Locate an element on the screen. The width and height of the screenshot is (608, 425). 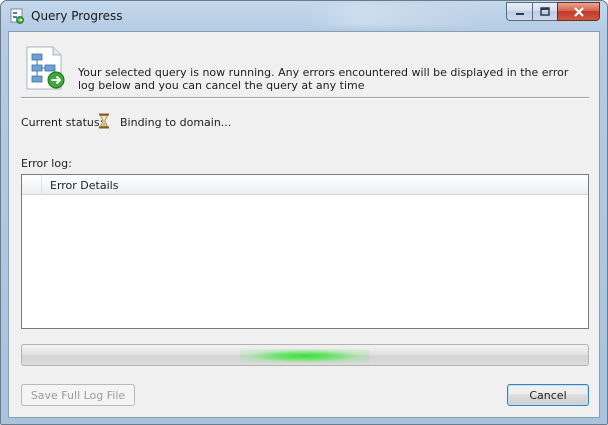
error-log-header: Error Details is located at coordinates (305, 185).